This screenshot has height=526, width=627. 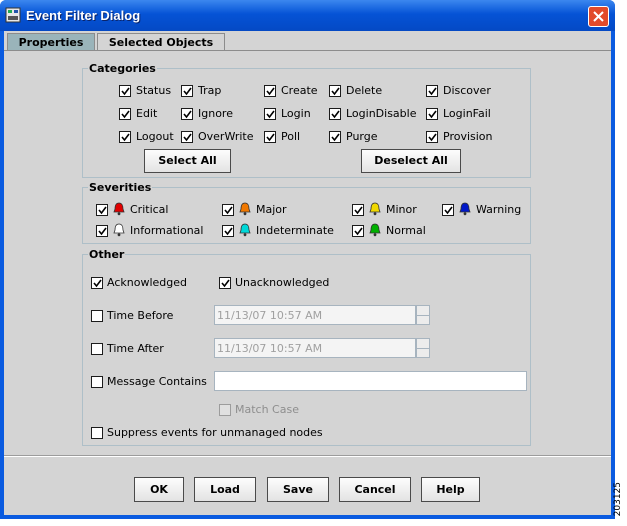 I want to click on suppress-checkbox, so click(x=97, y=433).